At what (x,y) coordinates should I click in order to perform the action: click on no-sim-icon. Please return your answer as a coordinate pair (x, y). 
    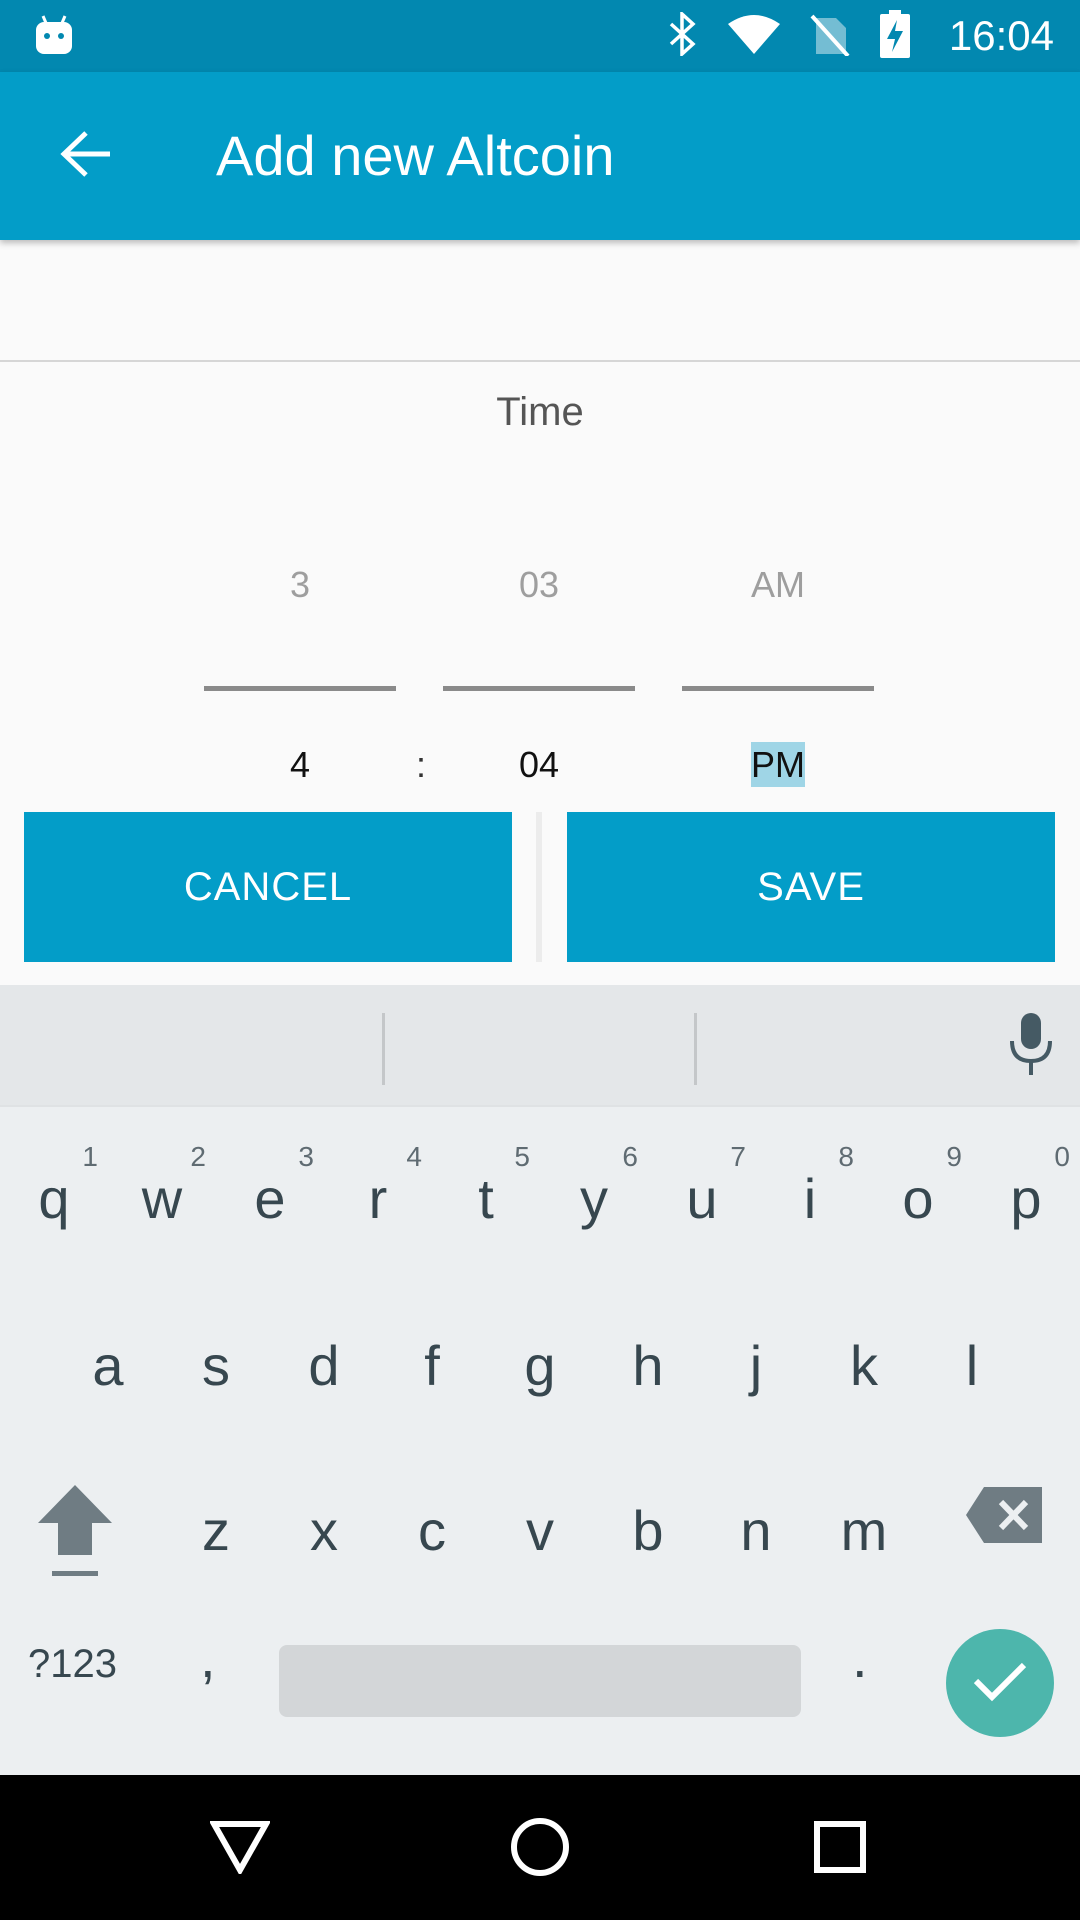
    Looking at the image, I should click on (830, 36).